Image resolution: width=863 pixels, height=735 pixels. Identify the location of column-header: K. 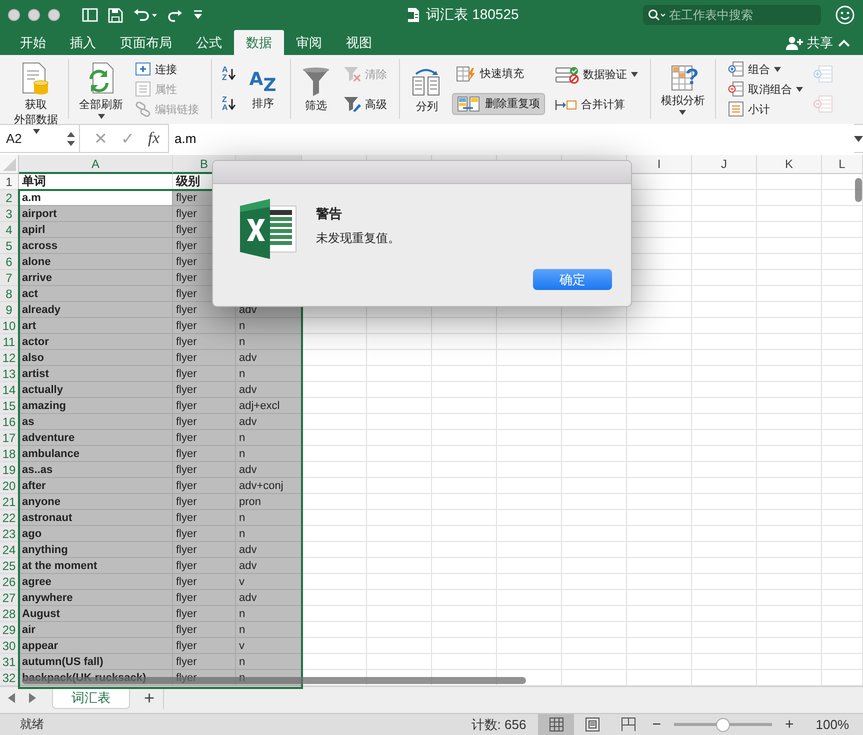
(789, 164).